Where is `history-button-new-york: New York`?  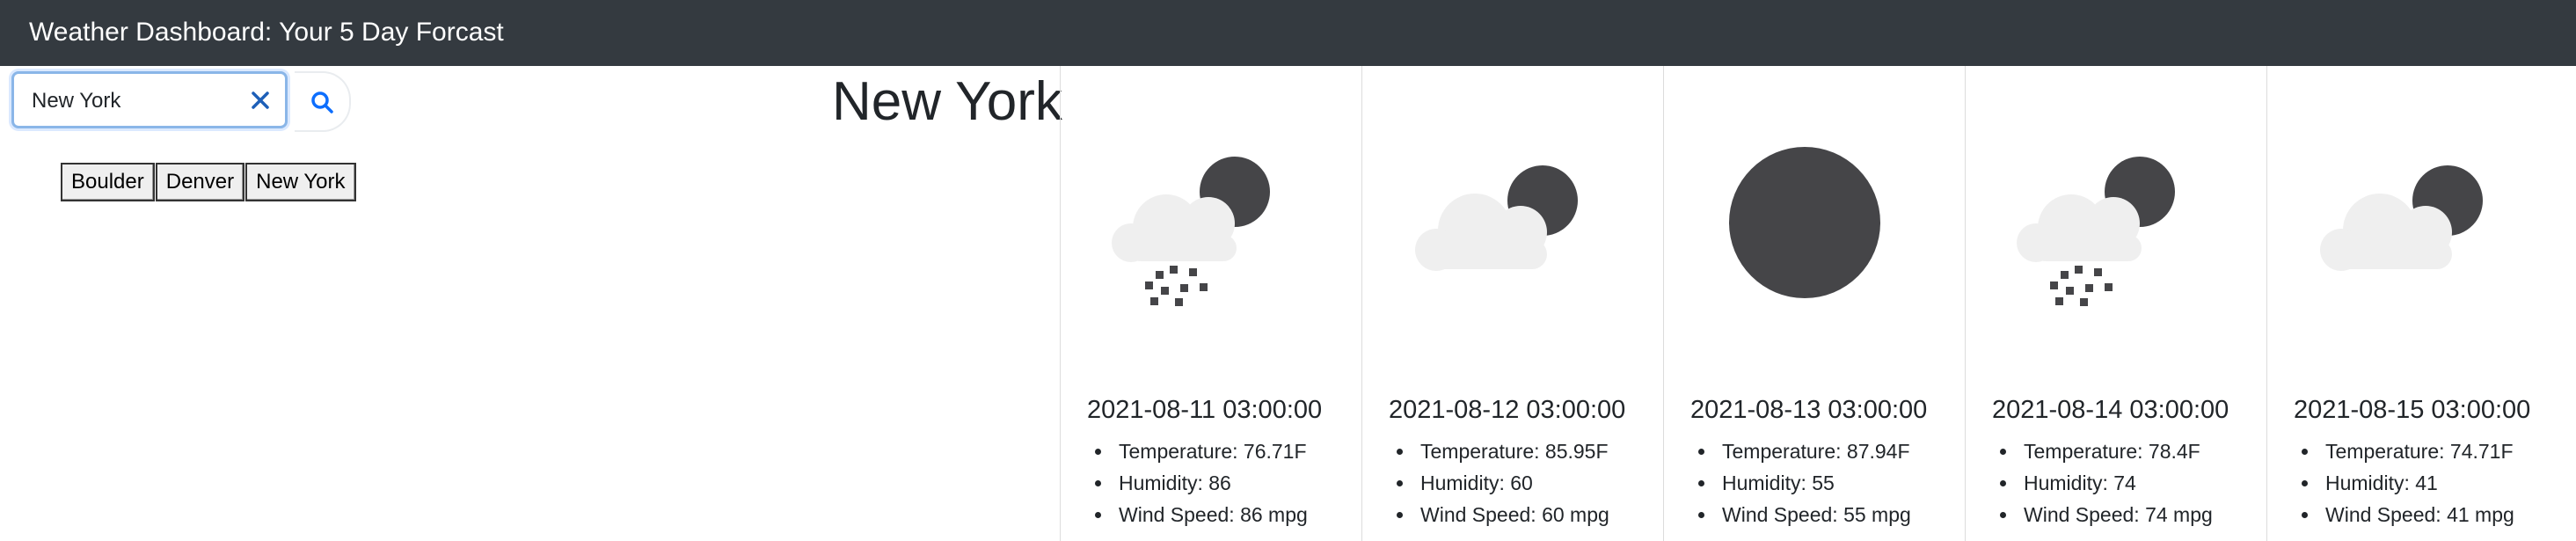 history-button-new-york: New York is located at coordinates (300, 182).